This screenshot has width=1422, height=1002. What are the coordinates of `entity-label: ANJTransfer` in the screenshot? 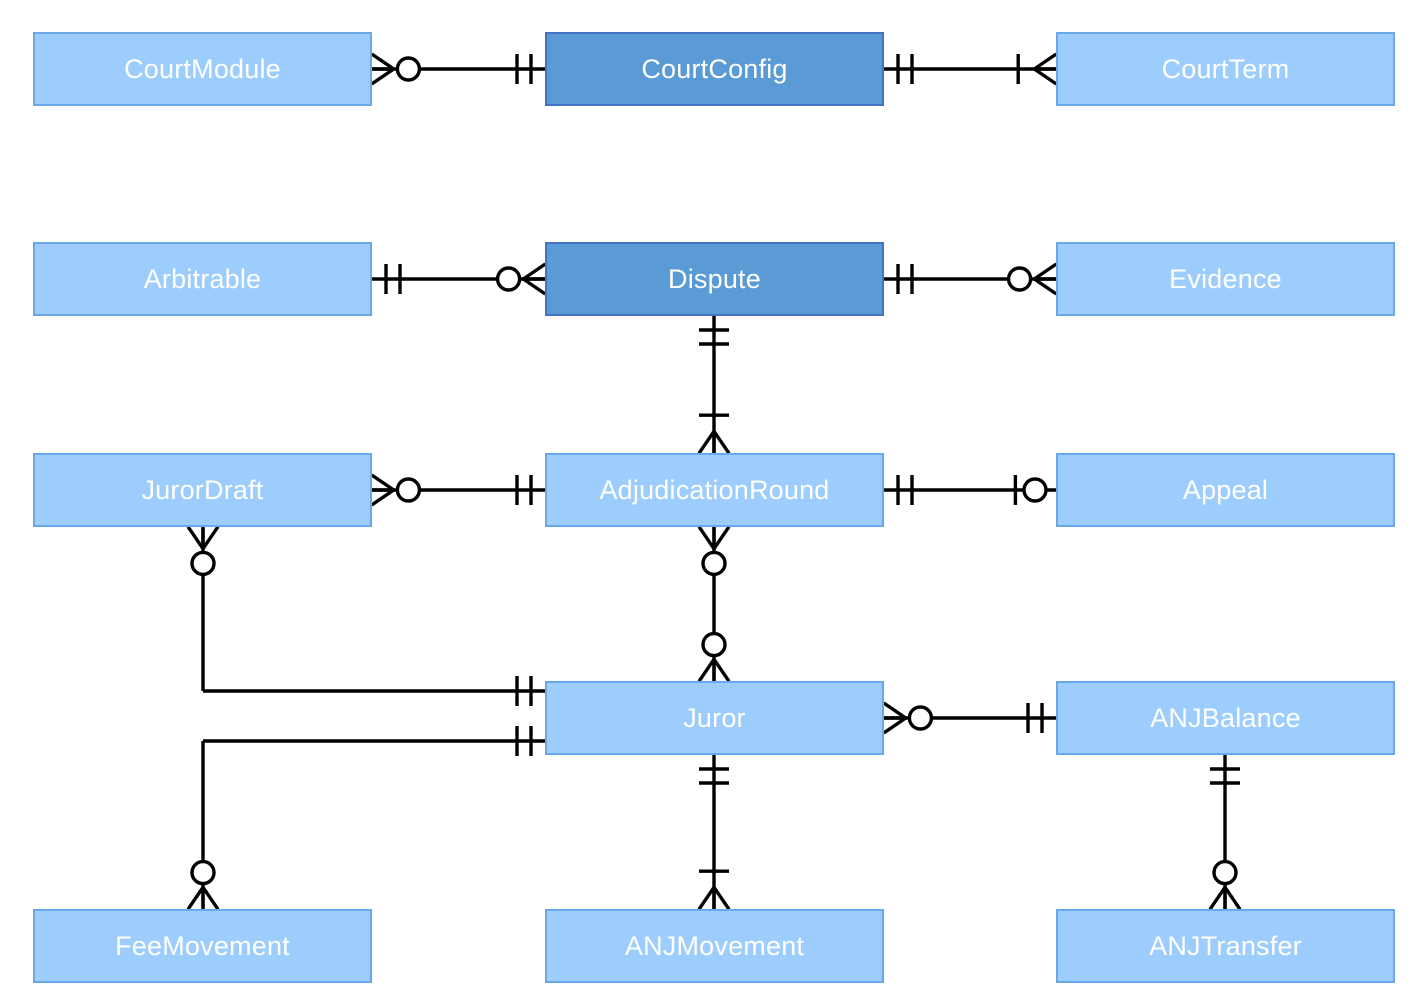 It's located at (1225, 945).